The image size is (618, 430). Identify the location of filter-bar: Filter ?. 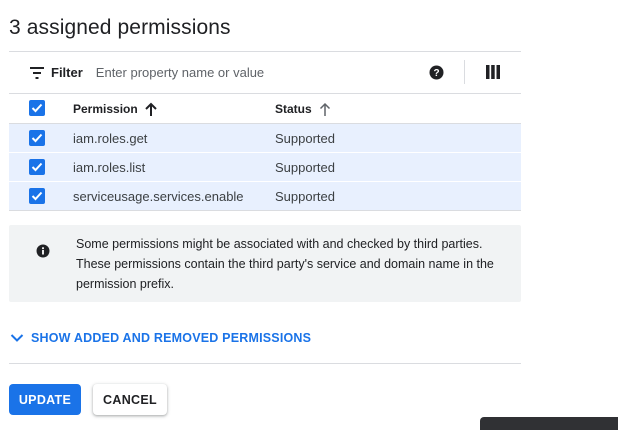
(265, 73).